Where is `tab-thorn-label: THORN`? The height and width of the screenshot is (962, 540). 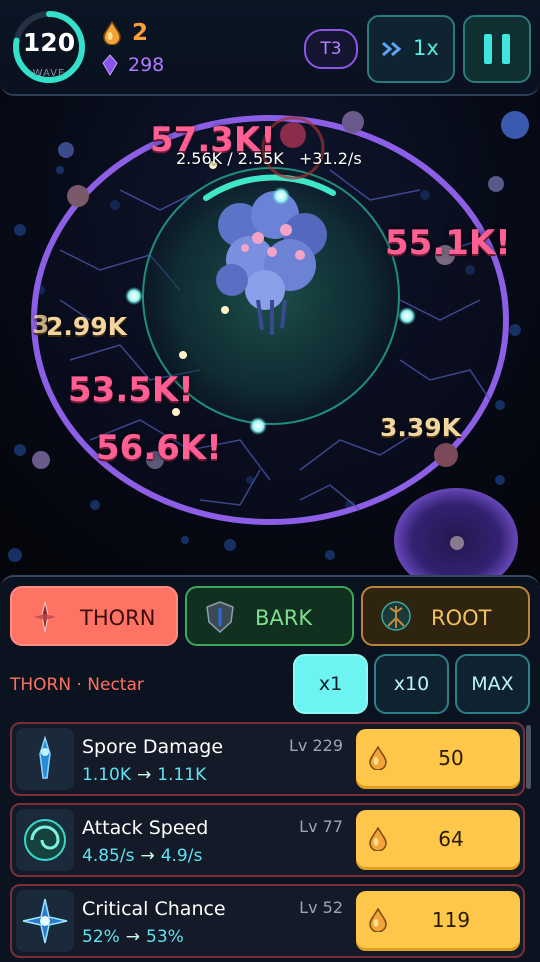 tab-thorn-label: THORN is located at coordinates (118, 618).